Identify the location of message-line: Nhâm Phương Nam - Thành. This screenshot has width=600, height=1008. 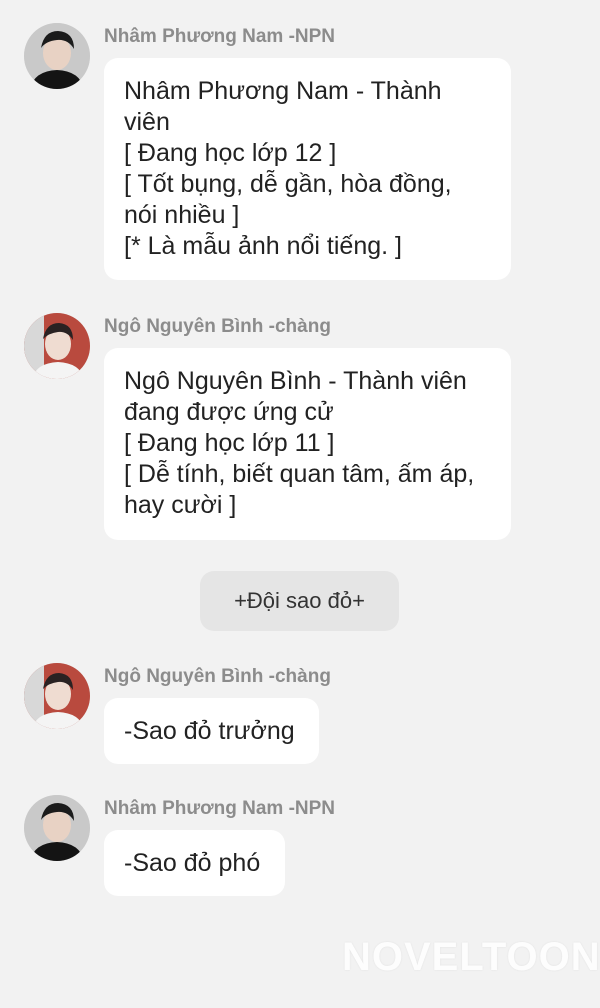
(283, 91).